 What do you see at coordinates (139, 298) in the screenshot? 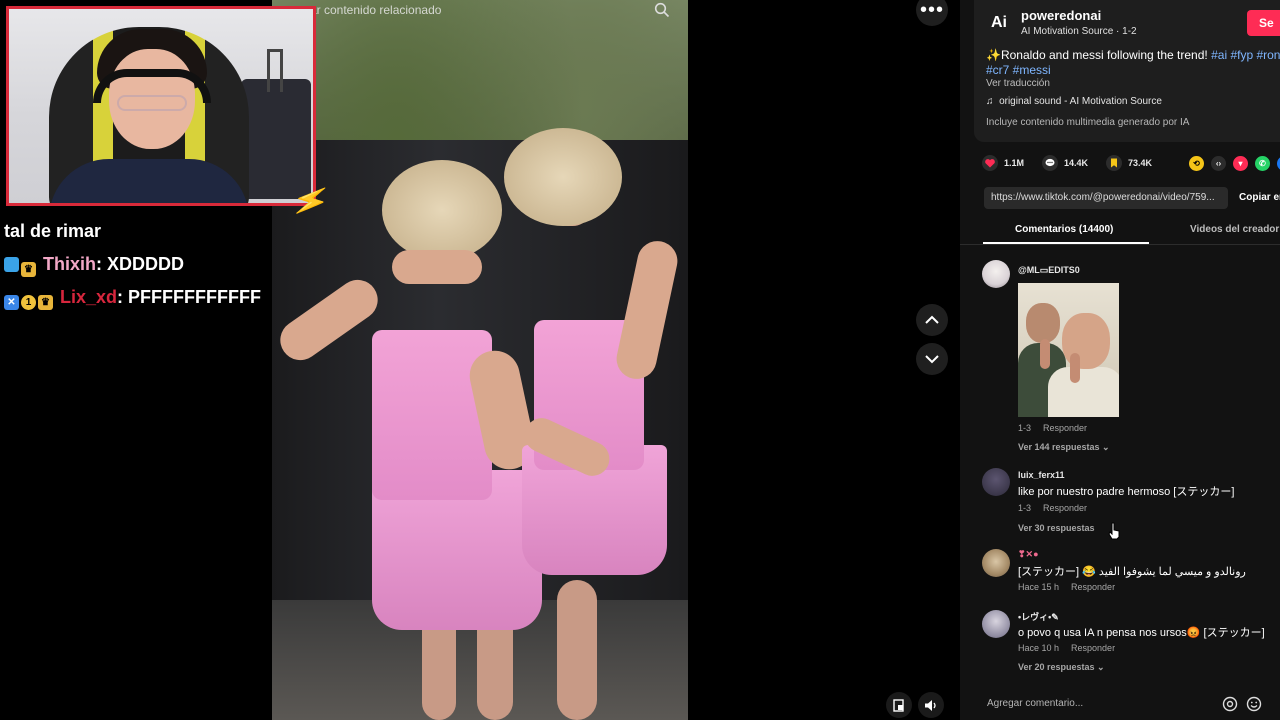
I see `chat-message: ✕ 1 ♛ Lix_xd: PFFFFFFFFFFF` at bounding box center [139, 298].